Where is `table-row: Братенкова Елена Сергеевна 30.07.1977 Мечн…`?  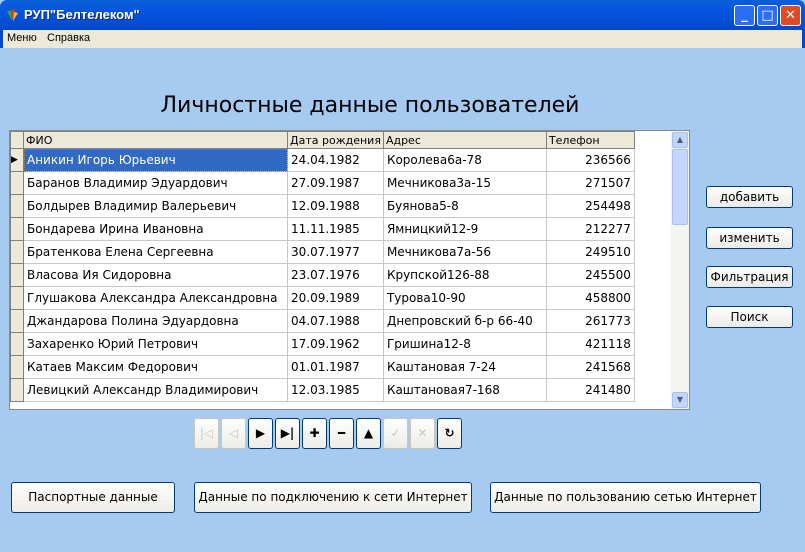 table-row: Братенкова Елена Сергеевна 30.07.1977 Мечн… is located at coordinates (322, 252).